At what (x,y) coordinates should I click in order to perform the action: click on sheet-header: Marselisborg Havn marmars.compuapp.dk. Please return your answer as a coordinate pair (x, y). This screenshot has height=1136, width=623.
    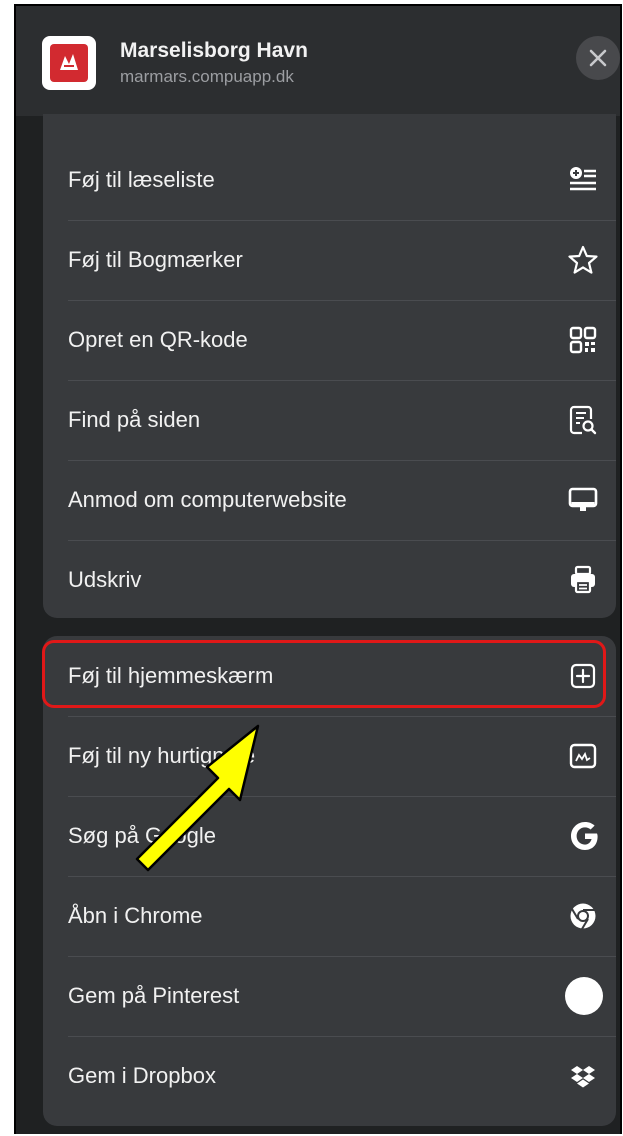
    Looking at the image, I should click on (318, 61).